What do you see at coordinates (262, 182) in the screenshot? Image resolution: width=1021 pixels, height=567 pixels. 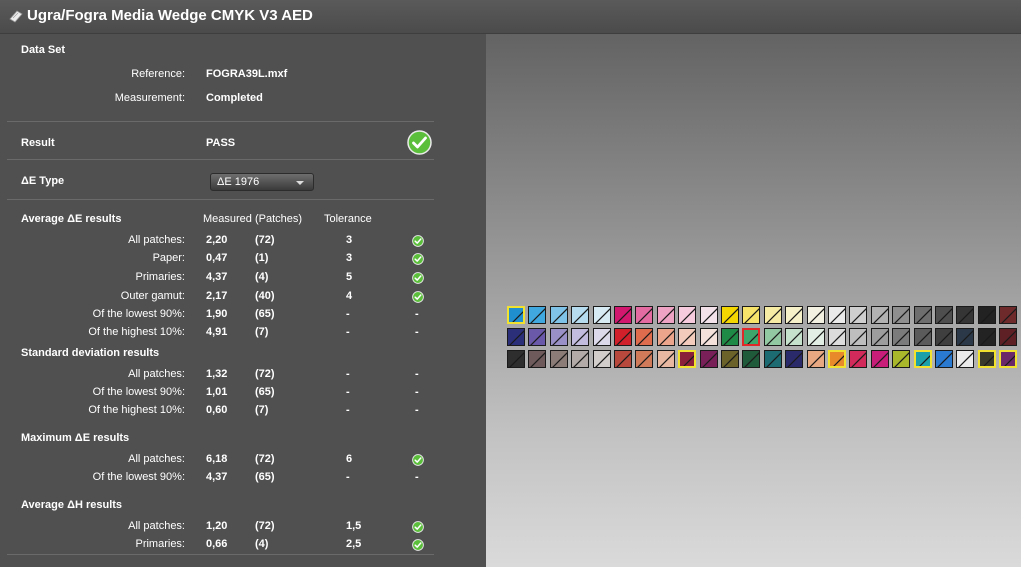 I see `de-type-select: ΔE 1976` at bounding box center [262, 182].